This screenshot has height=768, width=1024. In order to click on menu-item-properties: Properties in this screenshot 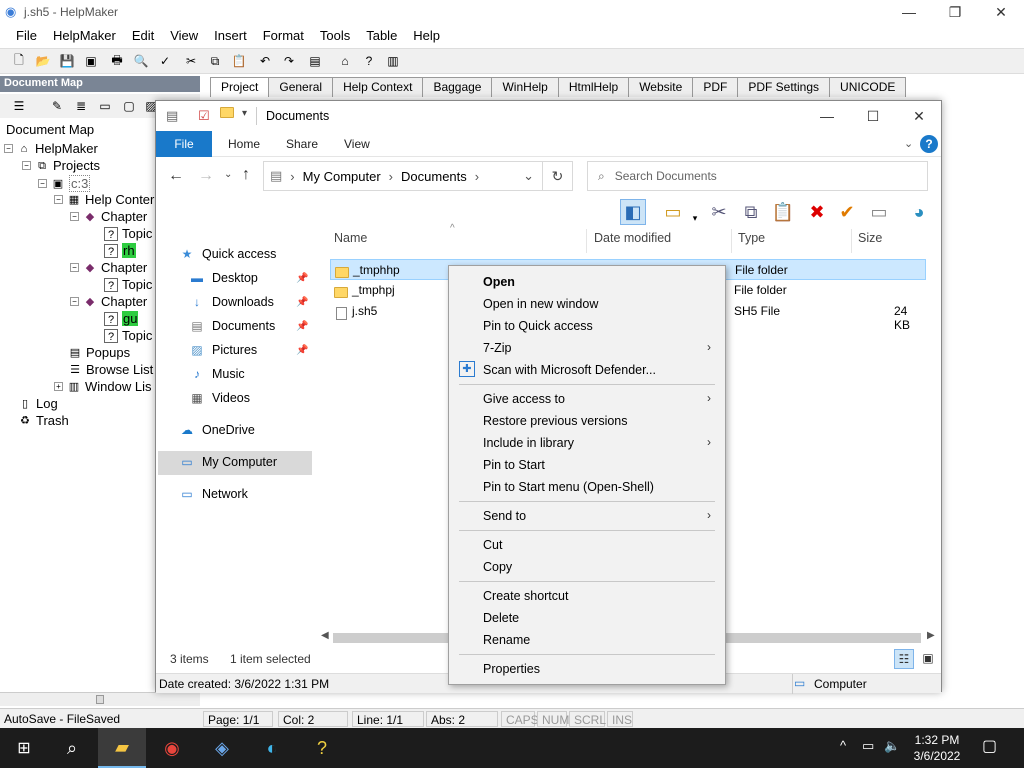, I will do `click(511, 669)`.